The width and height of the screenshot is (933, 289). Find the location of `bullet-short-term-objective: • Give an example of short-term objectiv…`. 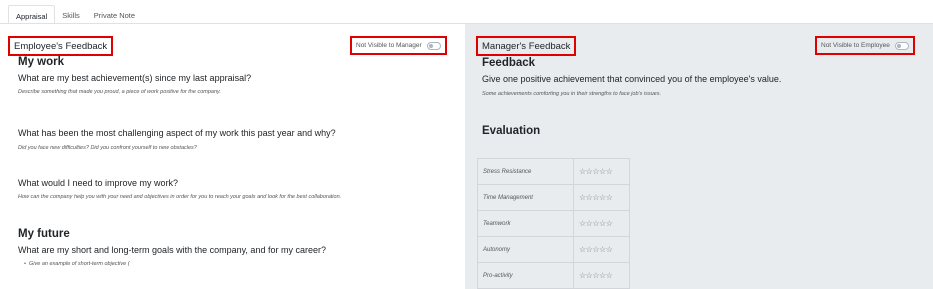

bullet-short-term-objective: • Give an example of short-term objectiv… is located at coordinates (77, 264).